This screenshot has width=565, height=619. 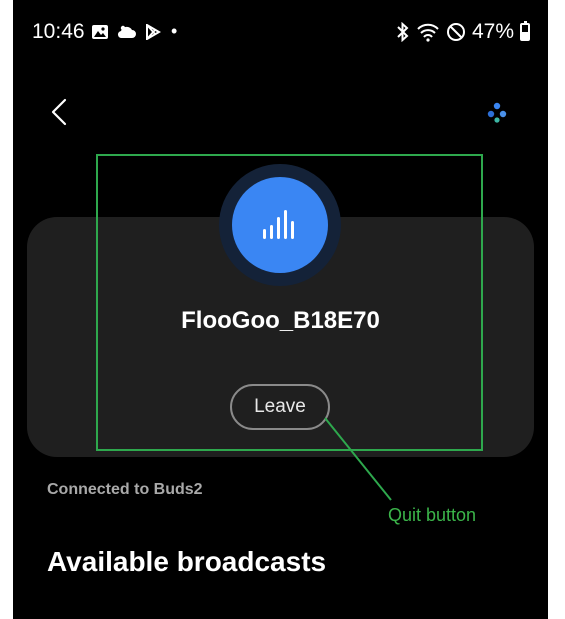 What do you see at coordinates (432, 515) in the screenshot?
I see `annotation-label: Quit button` at bounding box center [432, 515].